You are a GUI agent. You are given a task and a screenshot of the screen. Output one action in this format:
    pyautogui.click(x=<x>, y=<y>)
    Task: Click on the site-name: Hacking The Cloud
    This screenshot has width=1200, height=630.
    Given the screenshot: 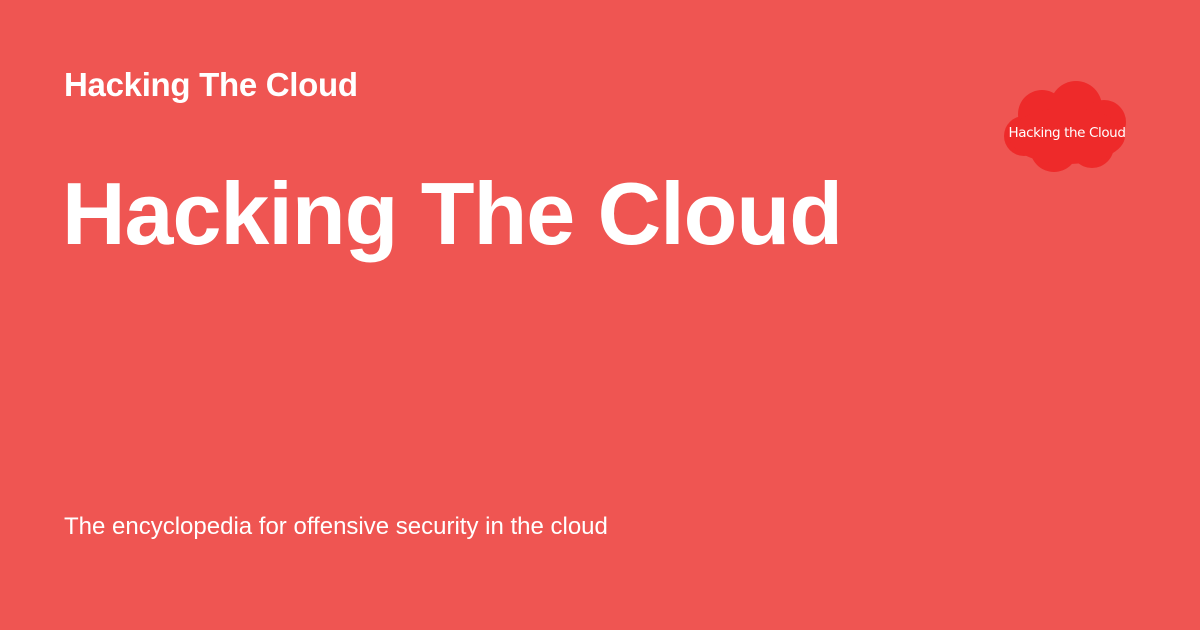 What is the action you would take?
    pyautogui.click(x=211, y=84)
    